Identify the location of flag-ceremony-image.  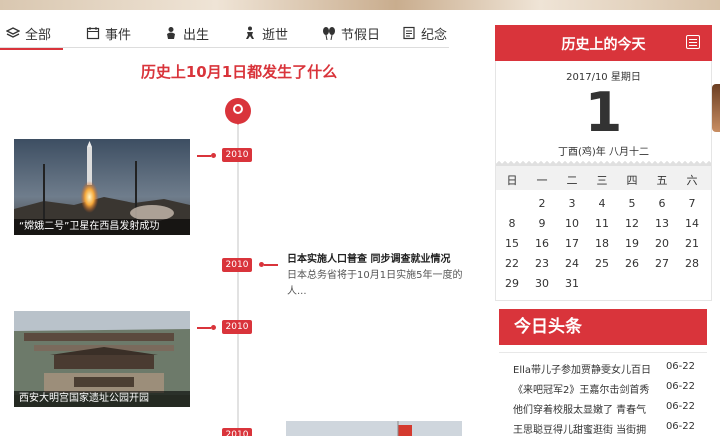
(374, 428).